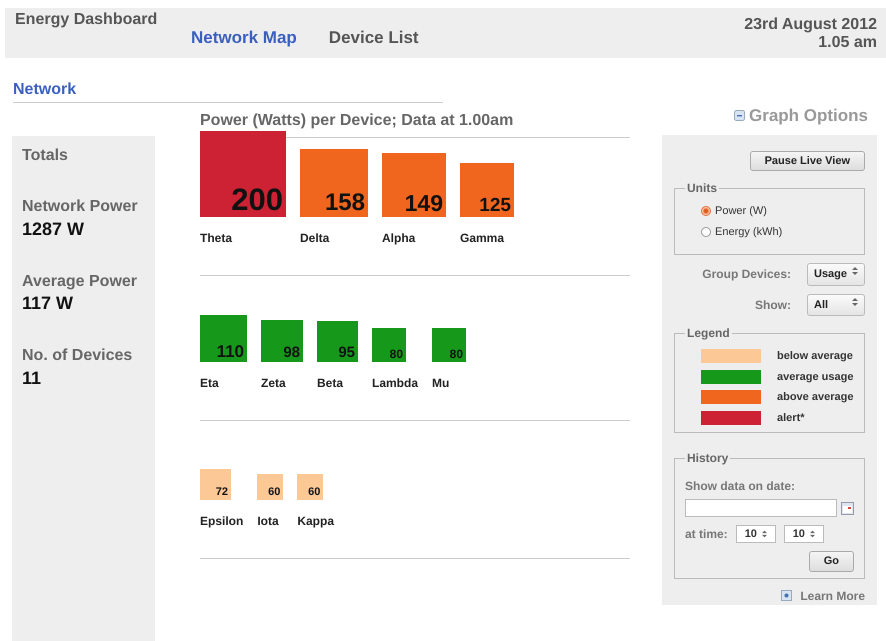  I want to click on device-name: Zeta, so click(274, 383).